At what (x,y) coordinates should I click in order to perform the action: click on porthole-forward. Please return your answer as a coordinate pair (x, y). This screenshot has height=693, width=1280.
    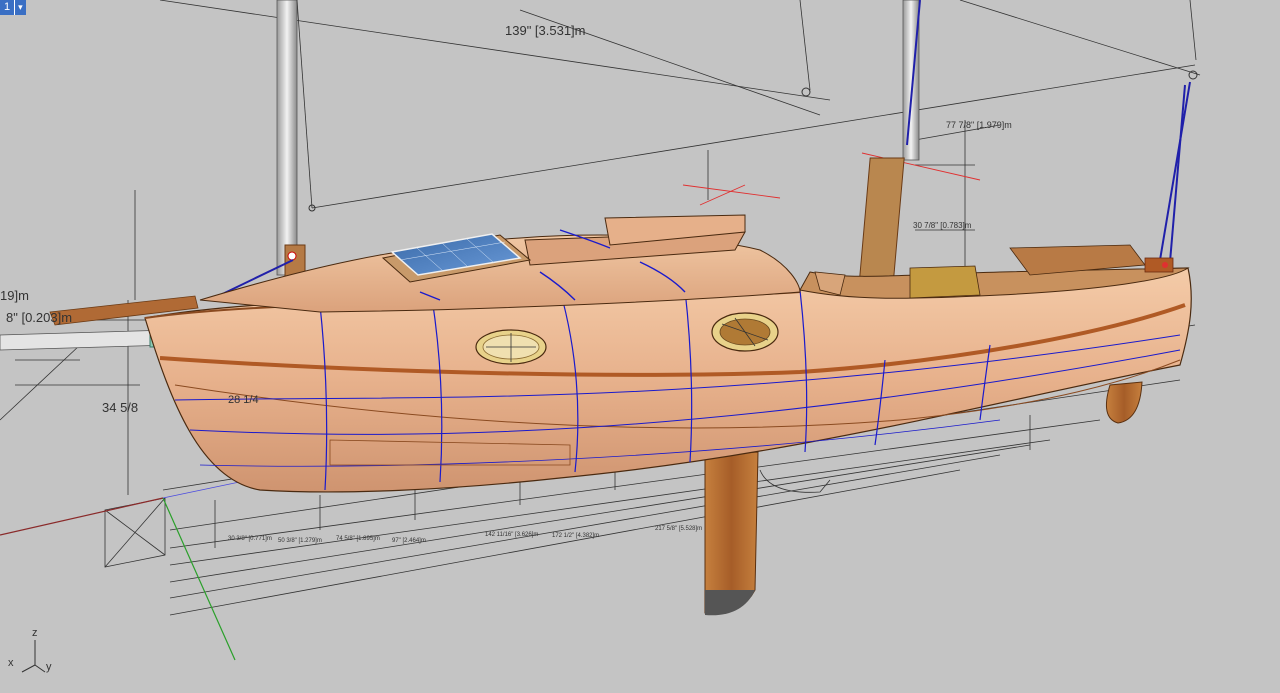
    Looking at the image, I should click on (511, 347).